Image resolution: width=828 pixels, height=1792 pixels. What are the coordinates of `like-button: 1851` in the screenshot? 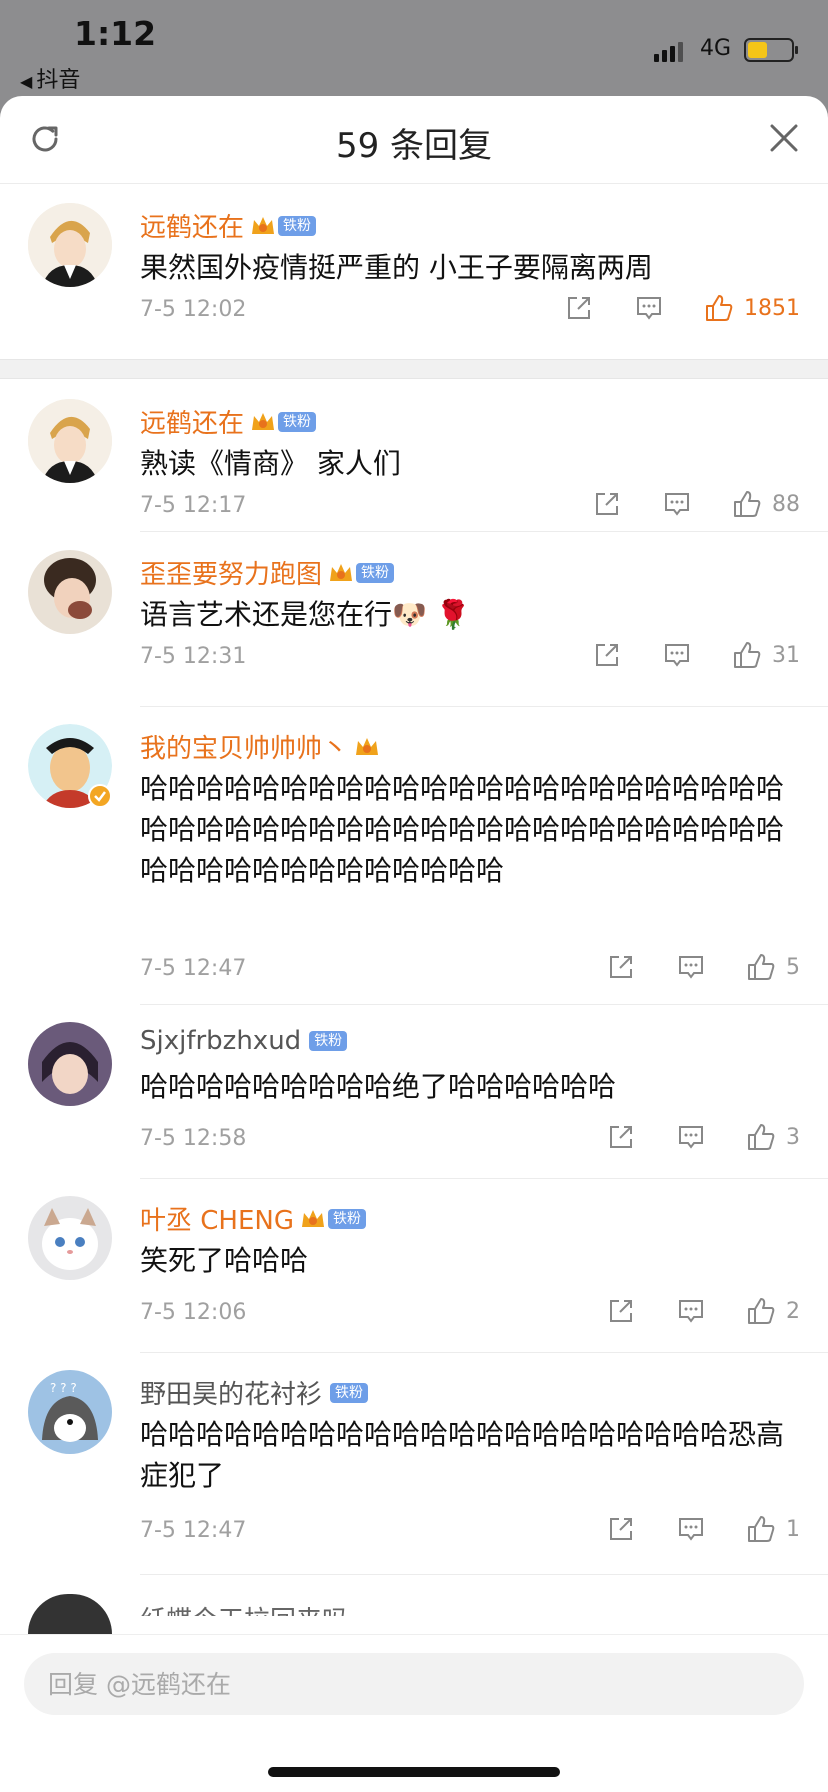 It's located at (752, 308).